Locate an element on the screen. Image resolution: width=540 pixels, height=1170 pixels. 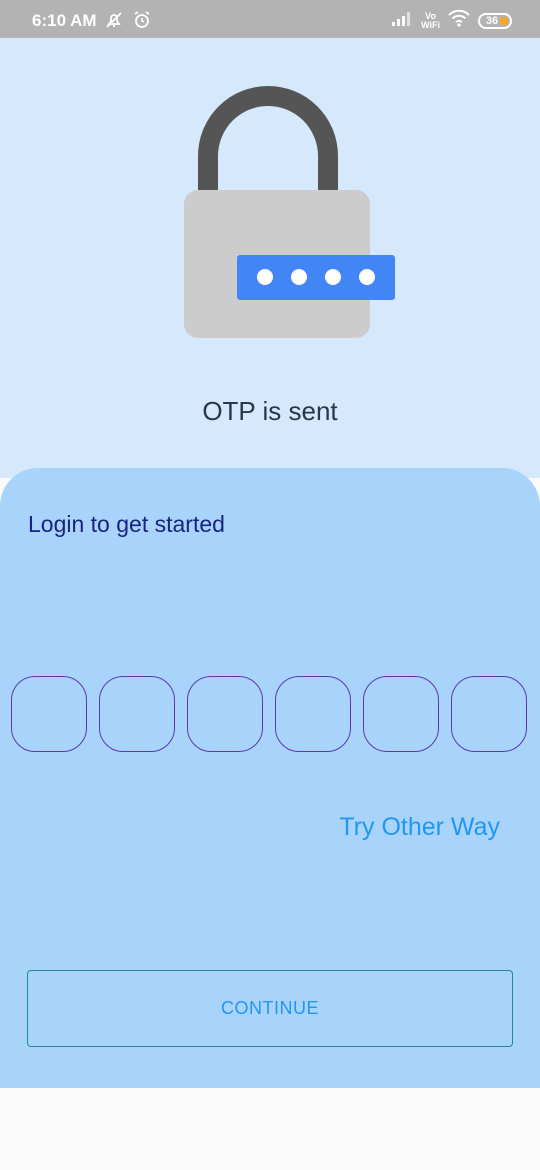
vowifi-icon: Vo WiFi is located at coordinates (430, 20).